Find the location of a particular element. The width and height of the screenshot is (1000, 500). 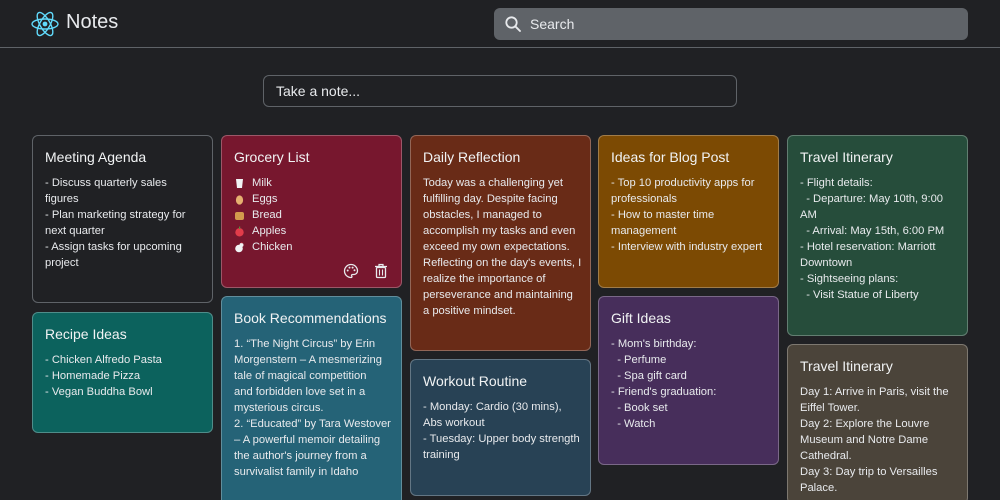

note-title: Daily Reflection is located at coordinates (472, 157).